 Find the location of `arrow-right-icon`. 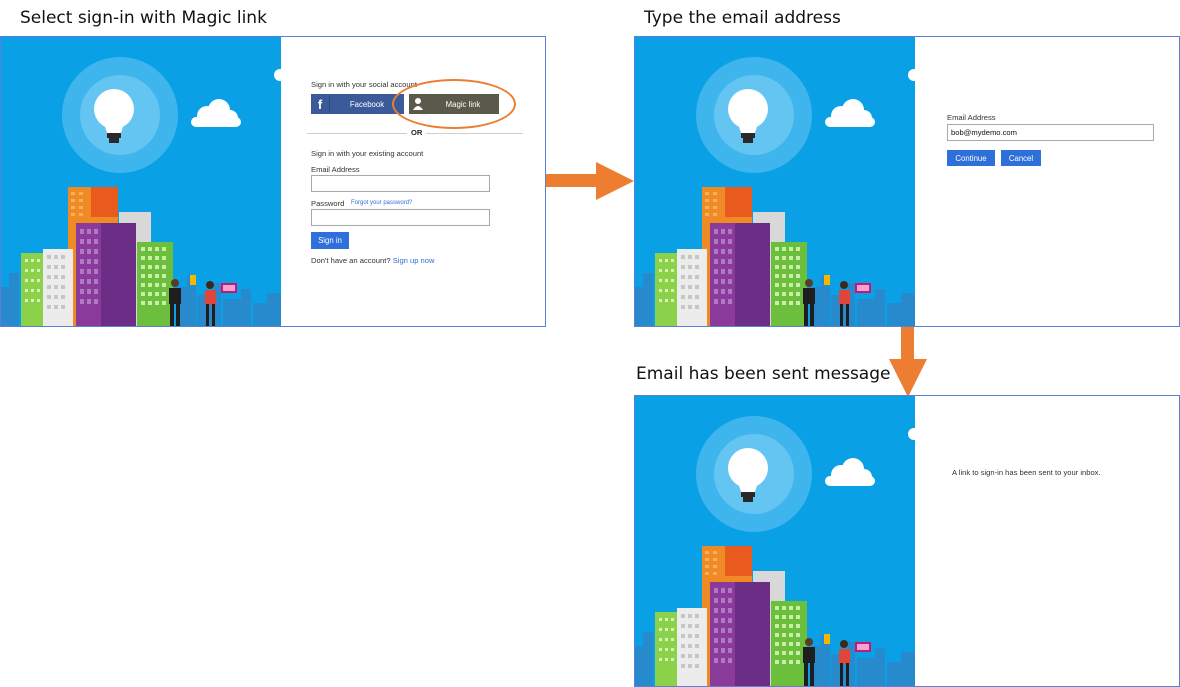

arrow-right-icon is located at coordinates (590, 181).